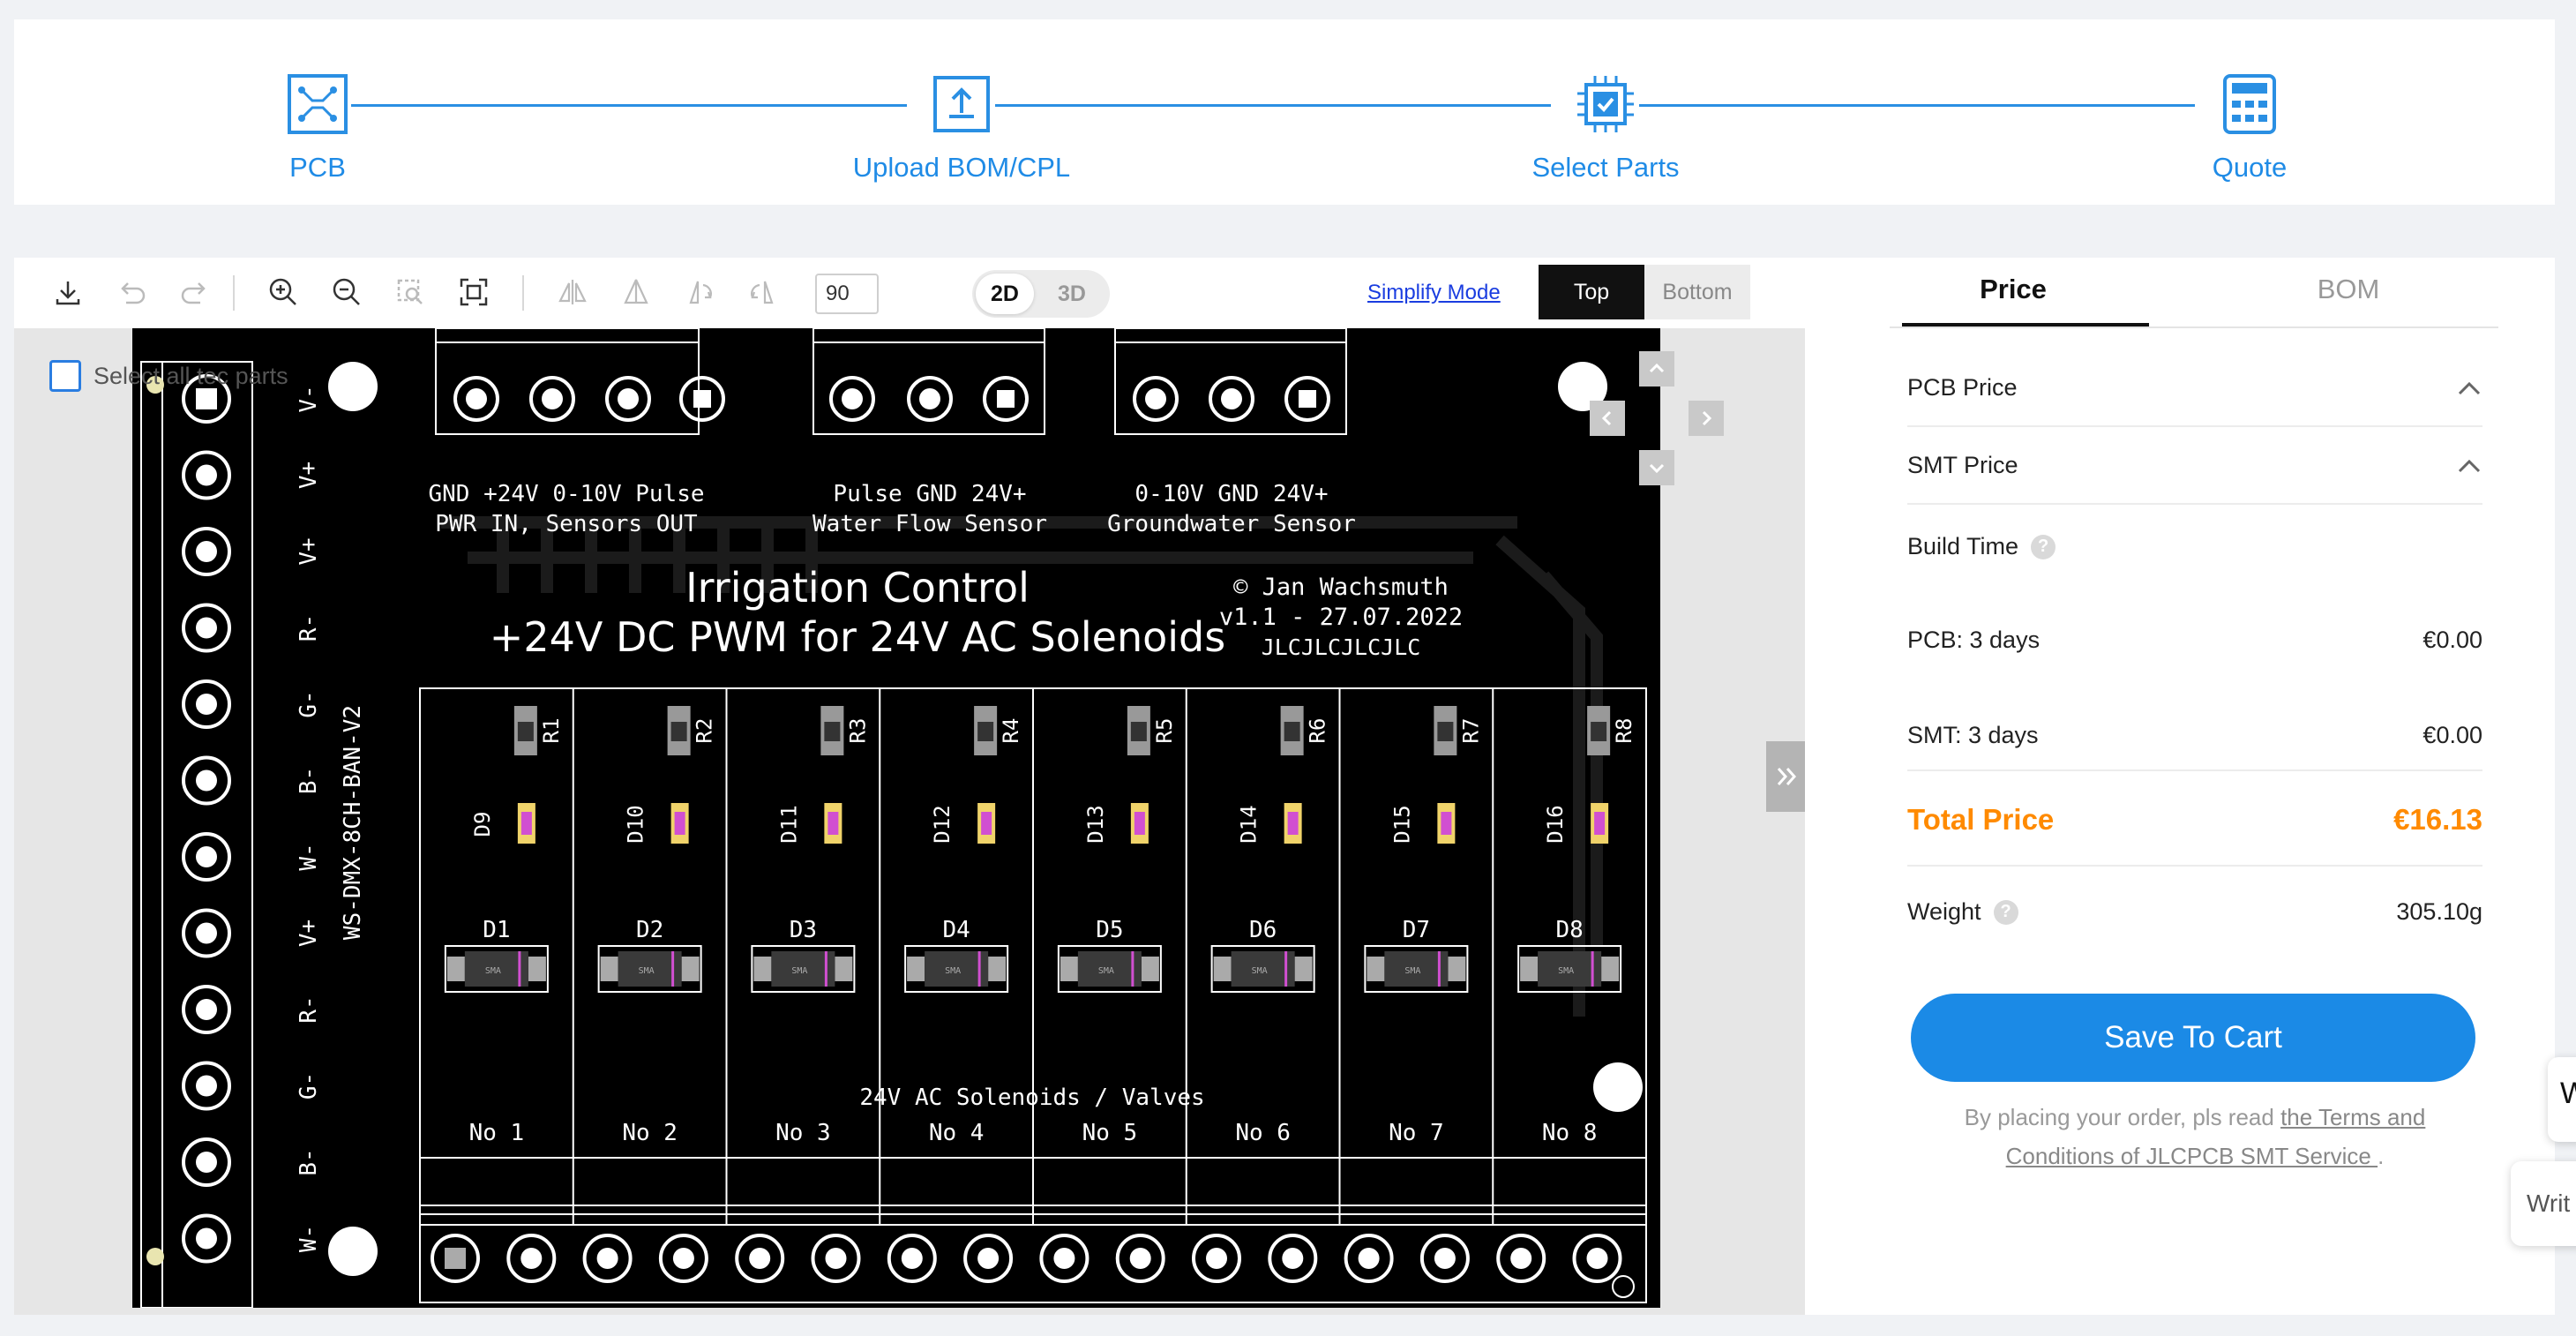 Image resolution: width=2576 pixels, height=1336 pixels. What do you see at coordinates (347, 292) in the screenshot?
I see `zoom-out-icon` at bounding box center [347, 292].